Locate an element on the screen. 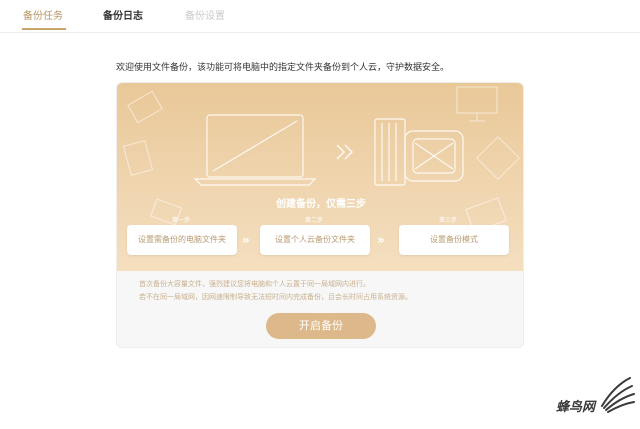  tab-backup-tasks: 备份任务 is located at coordinates (43, 17).